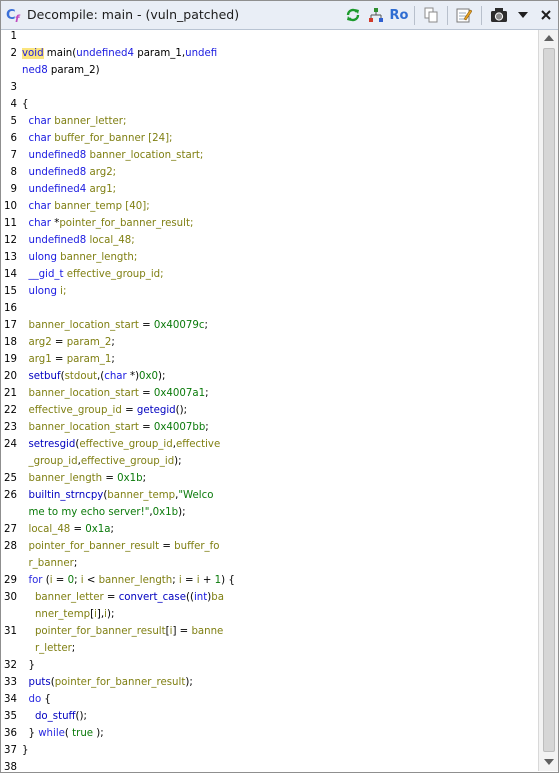  What do you see at coordinates (45, 274) in the screenshot?
I see `code-token: __gid_t` at bounding box center [45, 274].